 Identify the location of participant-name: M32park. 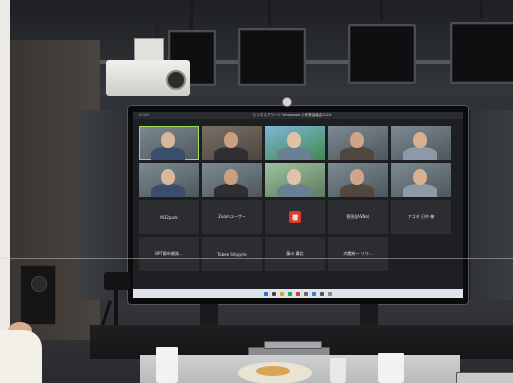
(169, 217).